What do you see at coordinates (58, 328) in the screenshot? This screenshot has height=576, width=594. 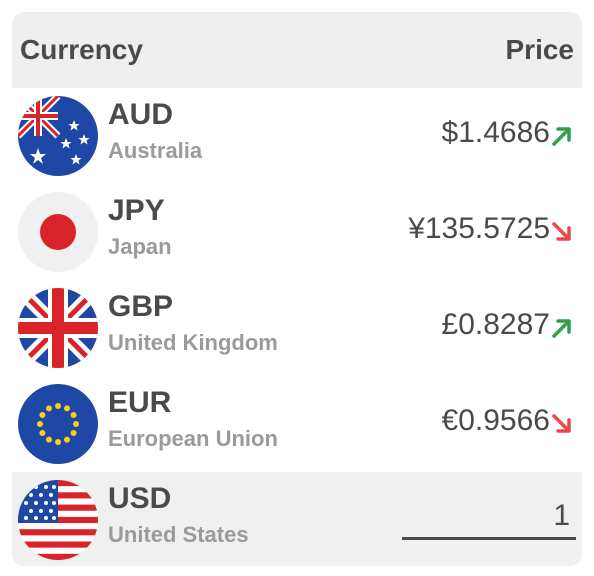 I see `united-kingdom-flag-icon` at bounding box center [58, 328].